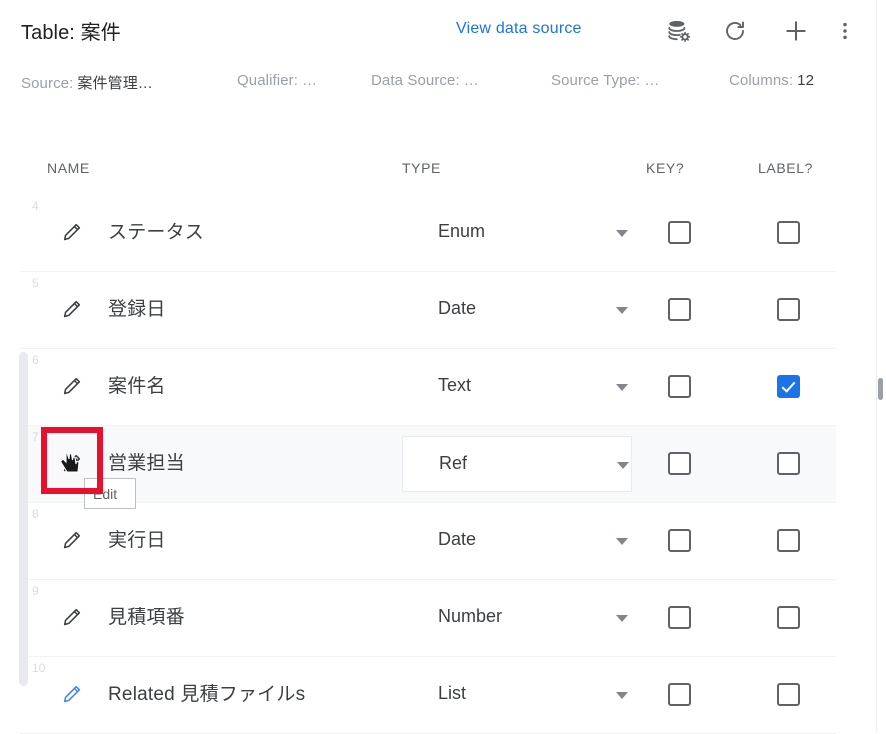  I want to click on view-data-source-link: View data source, so click(519, 29).